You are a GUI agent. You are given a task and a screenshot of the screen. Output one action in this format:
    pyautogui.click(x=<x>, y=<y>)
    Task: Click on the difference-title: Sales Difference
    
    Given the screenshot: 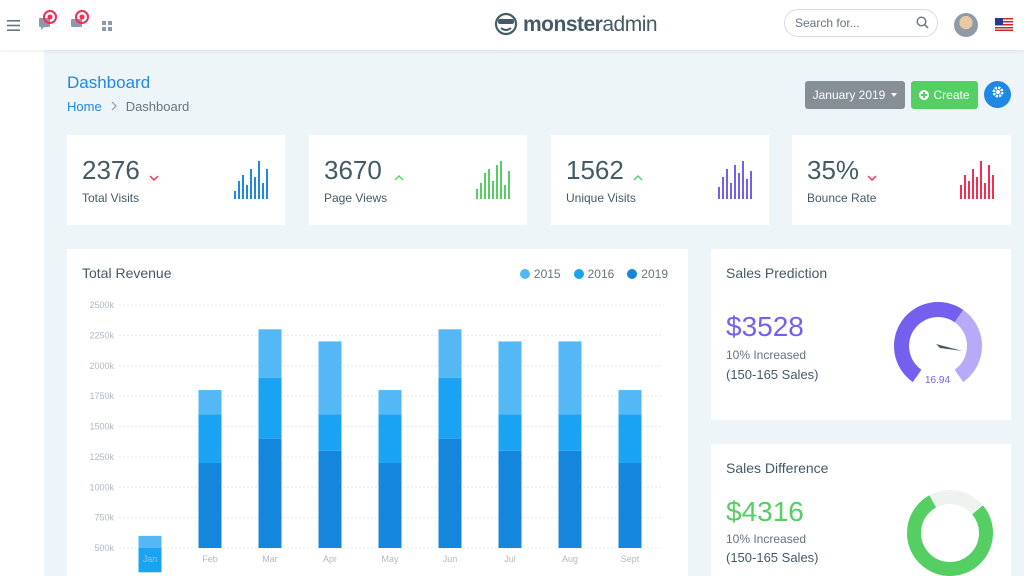 What is the action you would take?
    pyautogui.click(x=777, y=468)
    